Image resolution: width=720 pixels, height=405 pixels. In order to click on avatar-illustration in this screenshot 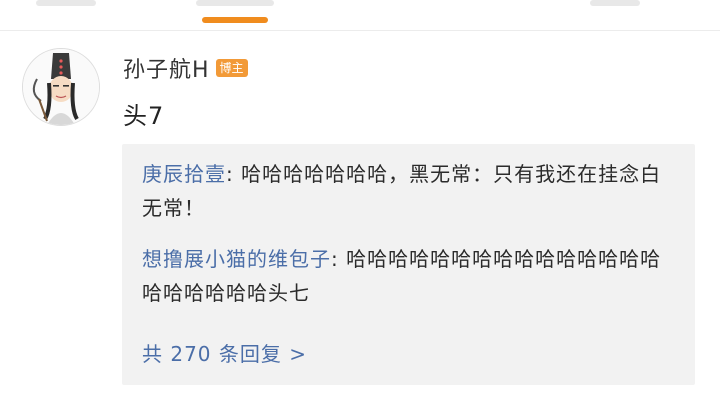, I will do `click(61, 87)`.